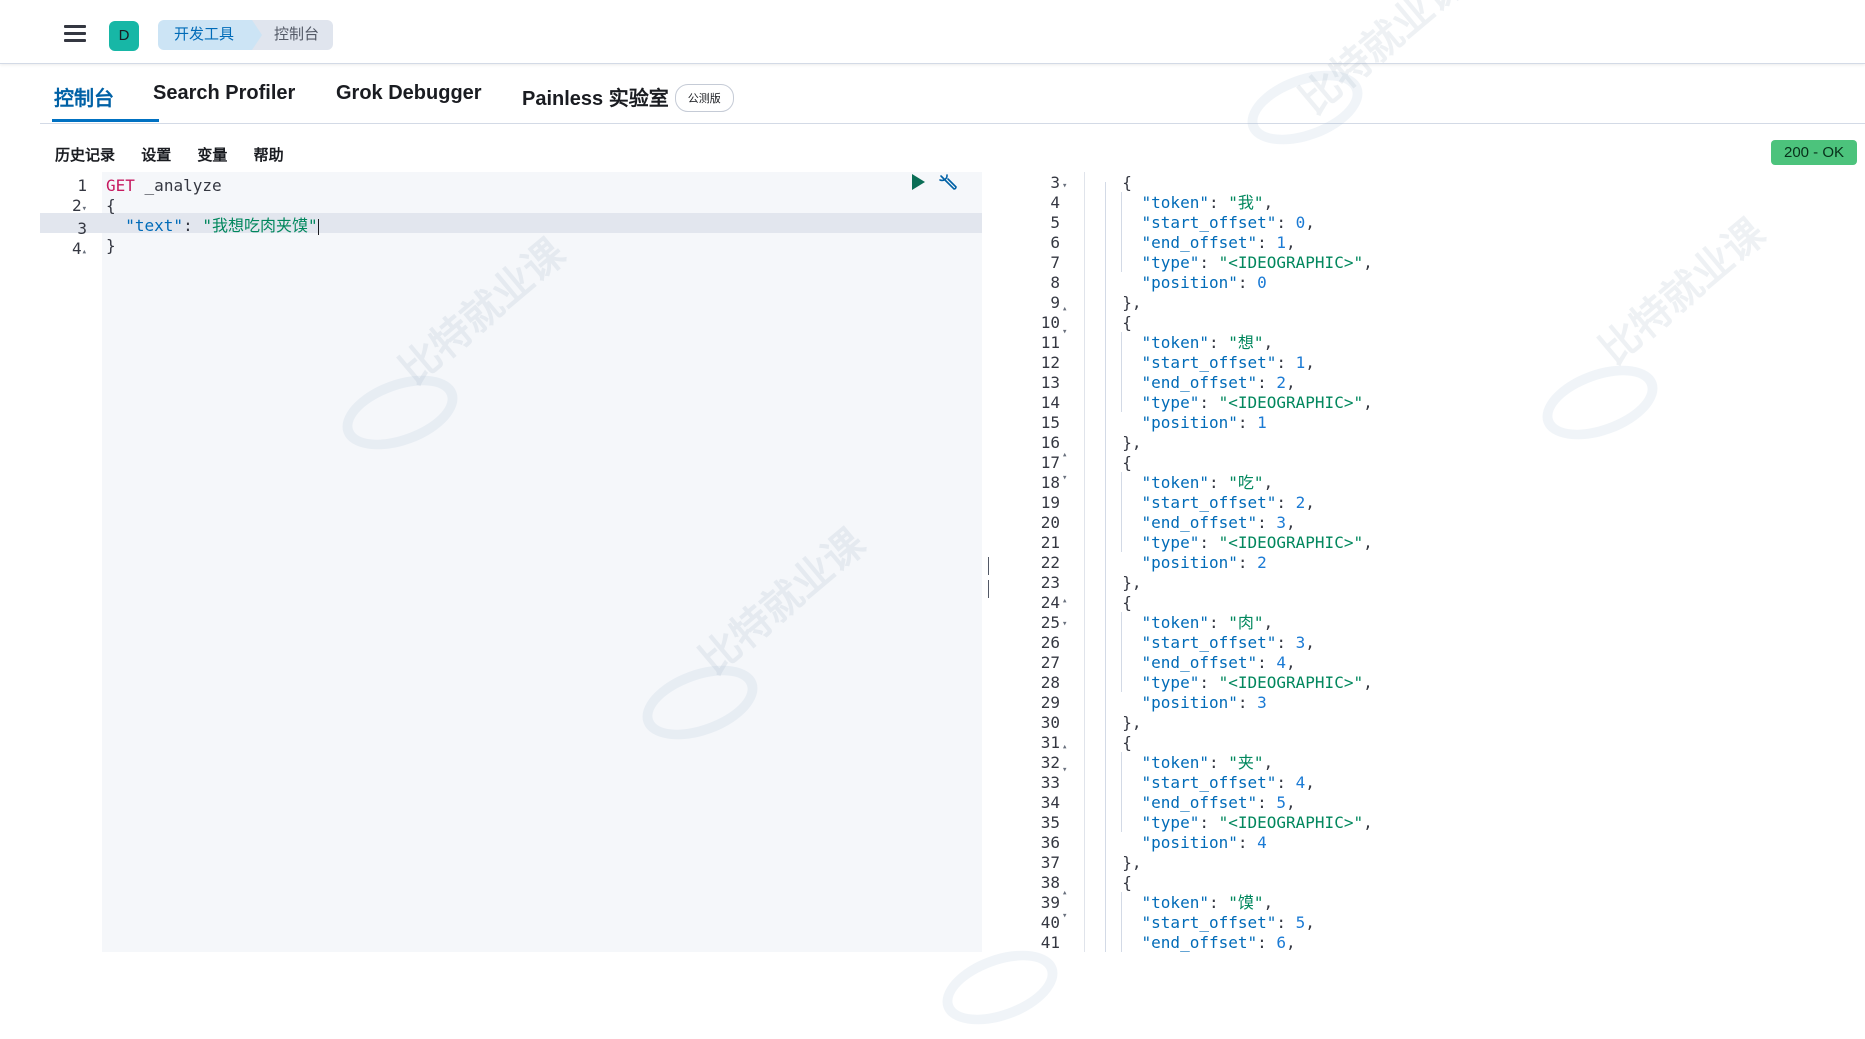 This screenshot has height=1039, width=1865. What do you see at coordinates (918, 182) in the screenshot?
I see `run-icon` at bounding box center [918, 182].